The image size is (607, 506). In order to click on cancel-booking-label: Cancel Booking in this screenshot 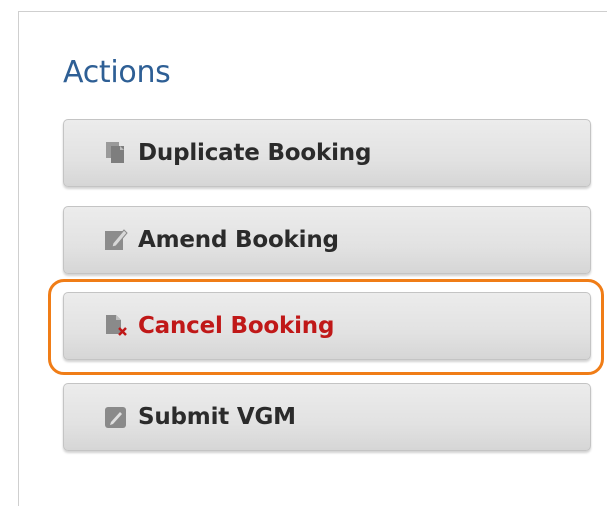, I will do `click(236, 326)`.